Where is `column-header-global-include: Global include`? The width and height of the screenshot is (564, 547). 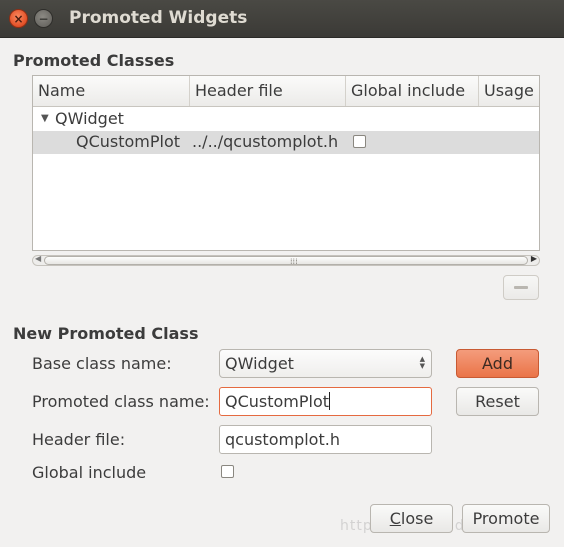 column-header-global-include: Global include is located at coordinates (412, 91).